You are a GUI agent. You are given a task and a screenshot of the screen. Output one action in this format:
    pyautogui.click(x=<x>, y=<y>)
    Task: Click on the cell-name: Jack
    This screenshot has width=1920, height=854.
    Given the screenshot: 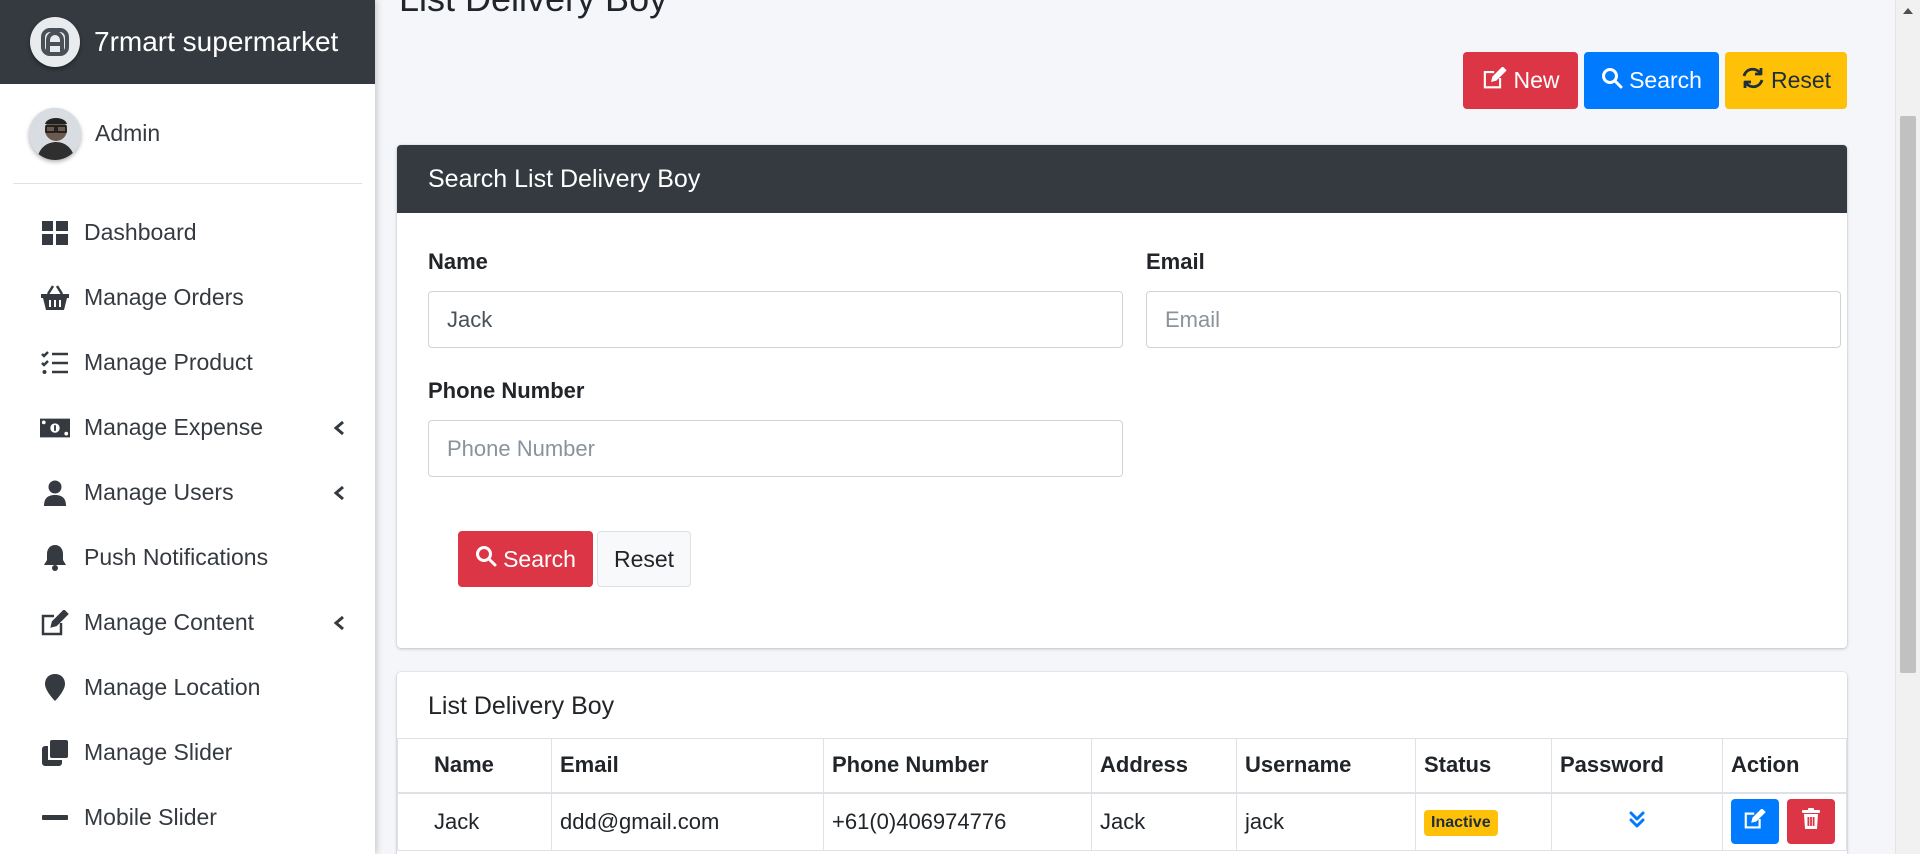 What is the action you would take?
    pyautogui.click(x=474, y=821)
    